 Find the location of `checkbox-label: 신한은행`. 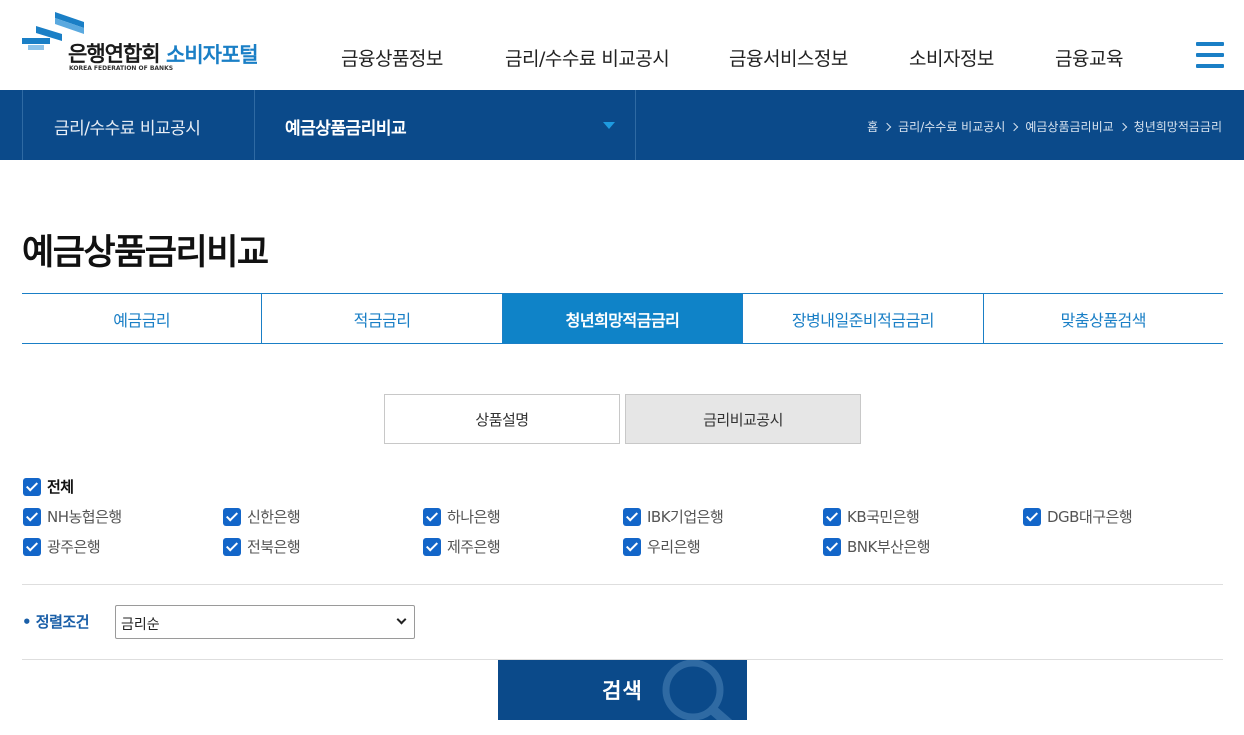

checkbox-label: 신한은행 is located at coordinates (274, 517).